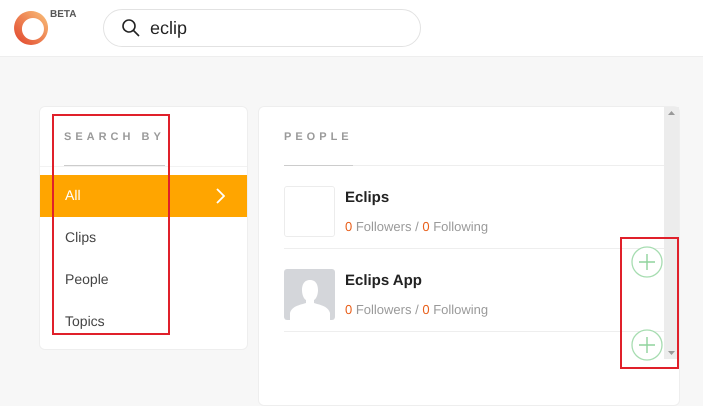 This screenshot has width=703, height=406. Describe the element at coordinates (63, 15) in the screenshot. I see `beta-label: BETA` at that location.